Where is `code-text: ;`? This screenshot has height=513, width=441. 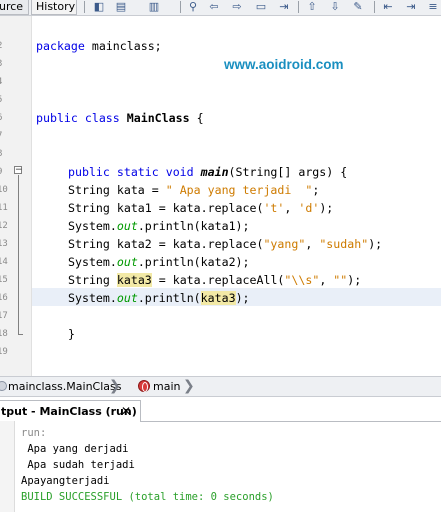 code-text: ; is located at coordinates (316, 190).